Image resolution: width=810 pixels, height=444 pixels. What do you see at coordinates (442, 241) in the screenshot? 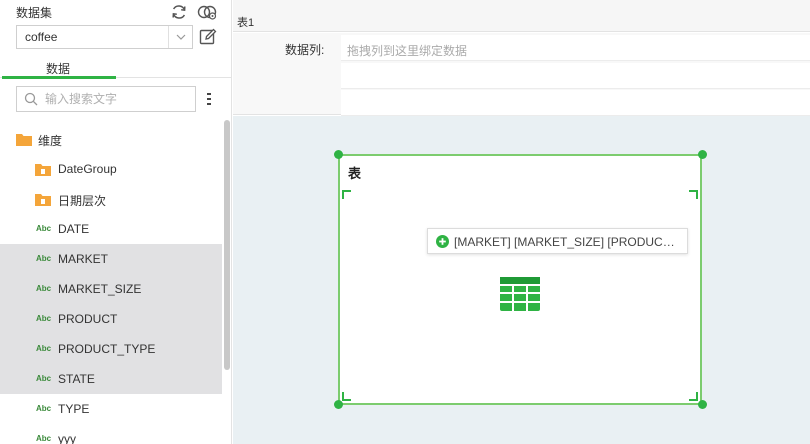
I see `plus-circle-icon` at bounding box center [442, 241].